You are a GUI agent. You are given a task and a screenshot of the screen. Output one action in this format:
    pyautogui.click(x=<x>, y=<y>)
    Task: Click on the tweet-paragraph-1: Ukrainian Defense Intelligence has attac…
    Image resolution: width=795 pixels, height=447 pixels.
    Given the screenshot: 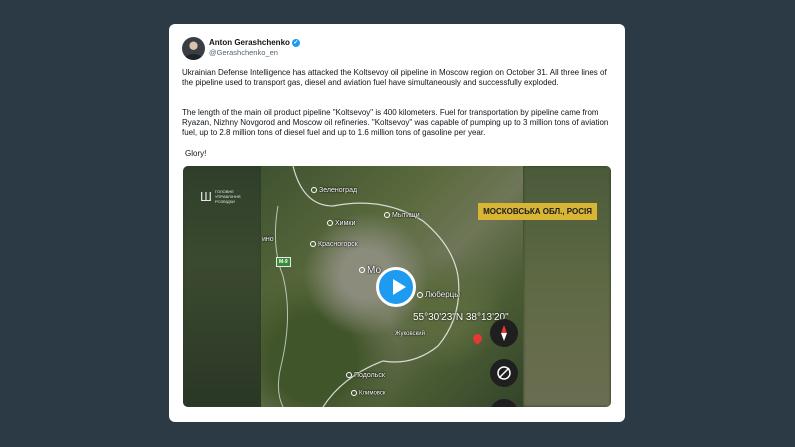 What is the action you would take?
    pyautogui.click(x=394, y=77)
    